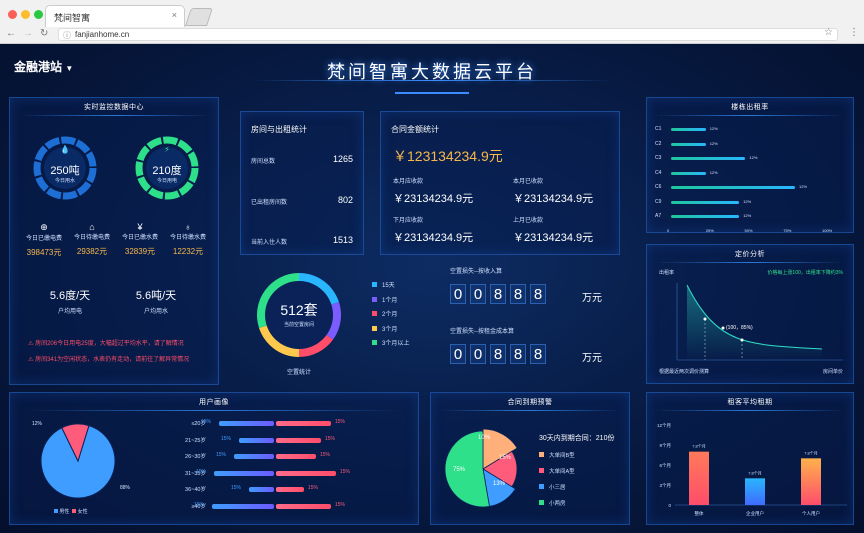 The height and width of the screenshot is (533, 864). Describe the element at coordinates (854, 32) in the screenshot. I see `menu-kebab-icon: ⋮` at that location.